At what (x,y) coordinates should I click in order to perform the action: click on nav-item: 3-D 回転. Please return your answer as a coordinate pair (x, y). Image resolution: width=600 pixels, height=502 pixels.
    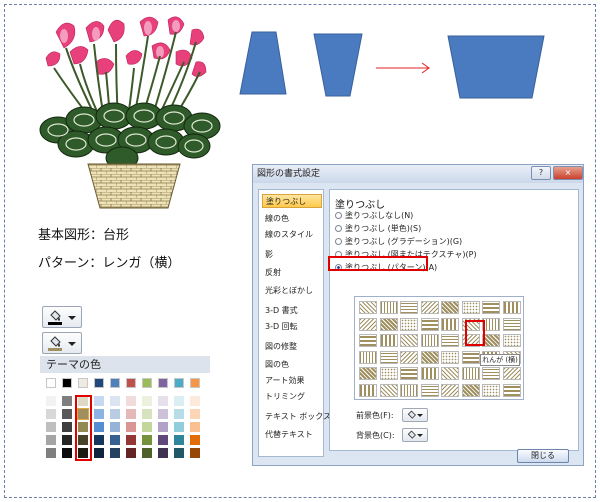
    Looking at the image, I should click on (292, 327).